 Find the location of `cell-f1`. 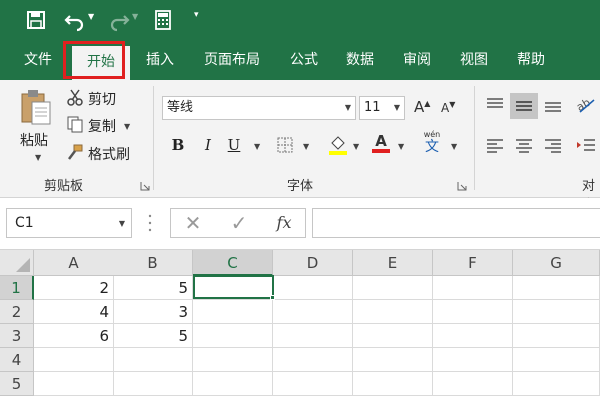

cell-f1 is located at coordinates (473, 288).